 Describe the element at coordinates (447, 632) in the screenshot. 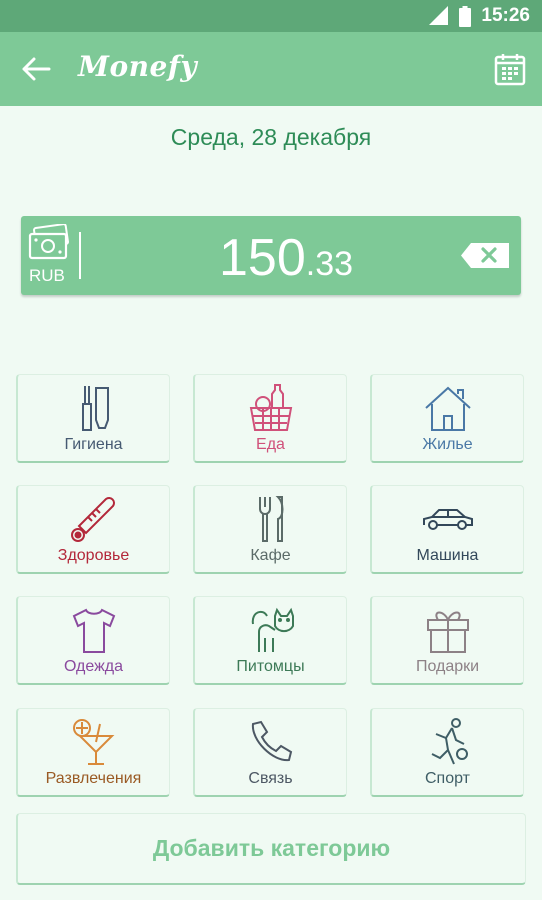

I see `gift-icon` at that location.